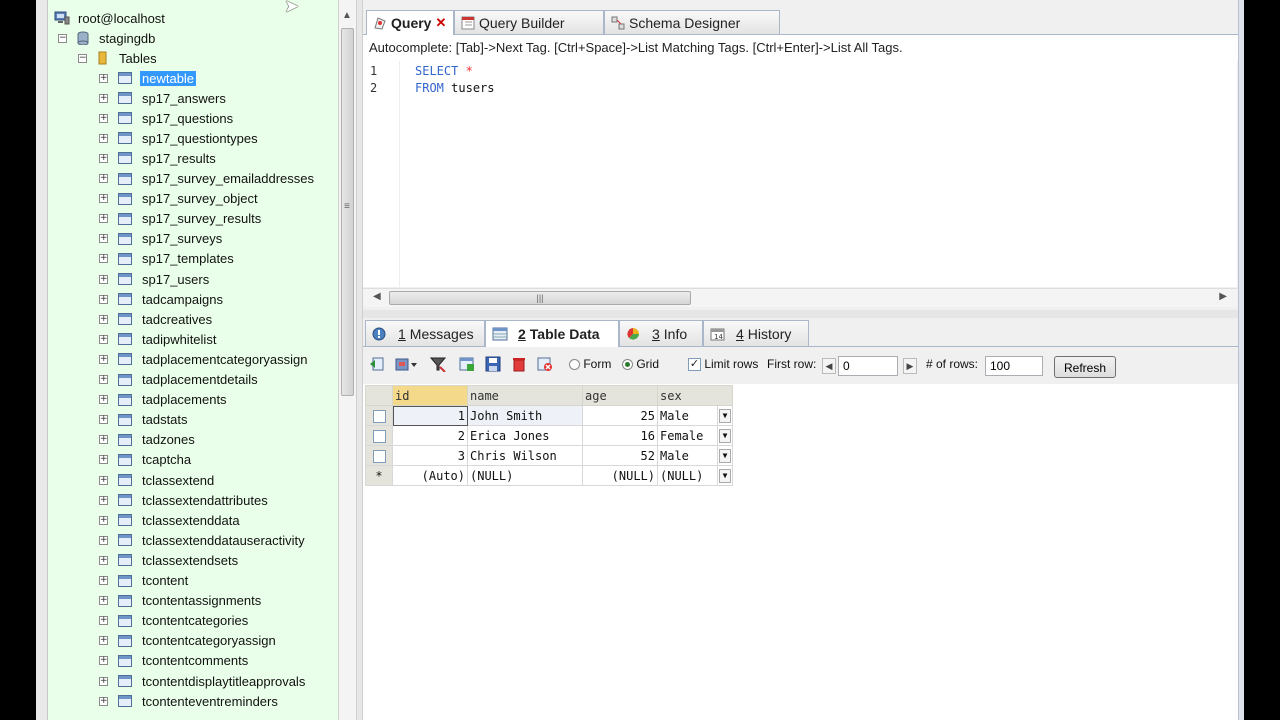  What do you see at coordinates (438, 364) in the screenshot?
I see `filter-icon` at bounding box center [438, 364].